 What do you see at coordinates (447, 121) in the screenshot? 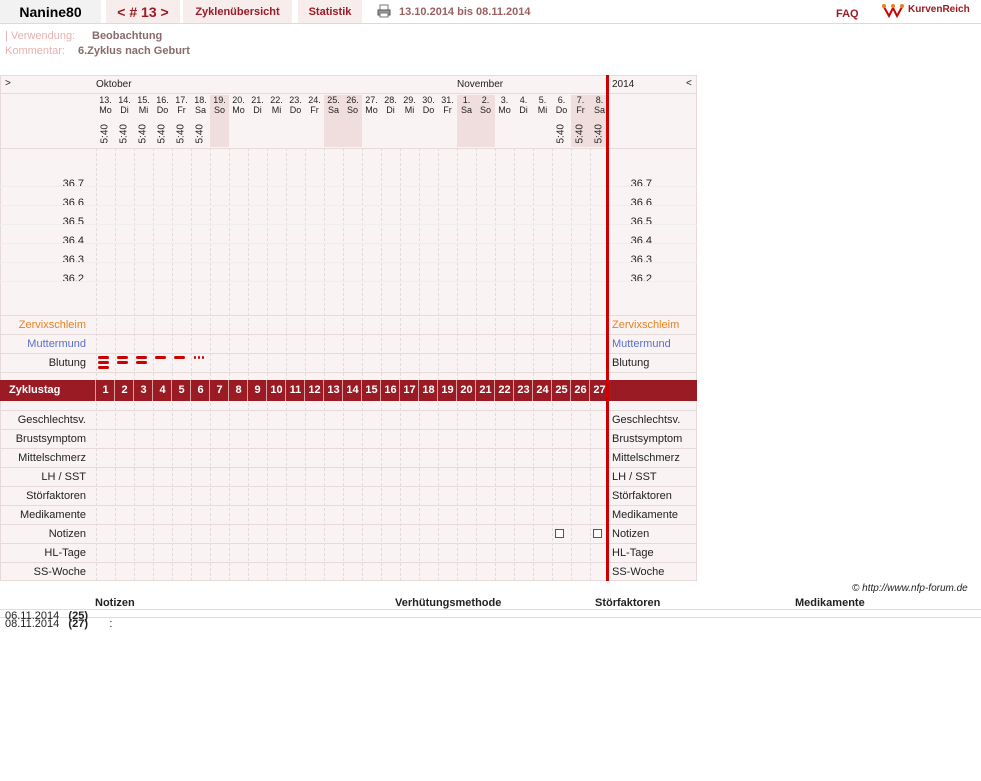
I see `day-column: 31. Fr` at bounding box center [447, 121].